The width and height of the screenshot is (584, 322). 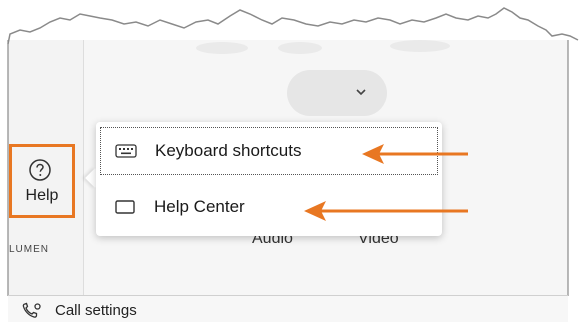 I want to click on help-button-label: Help, so click(x=42, y=196).